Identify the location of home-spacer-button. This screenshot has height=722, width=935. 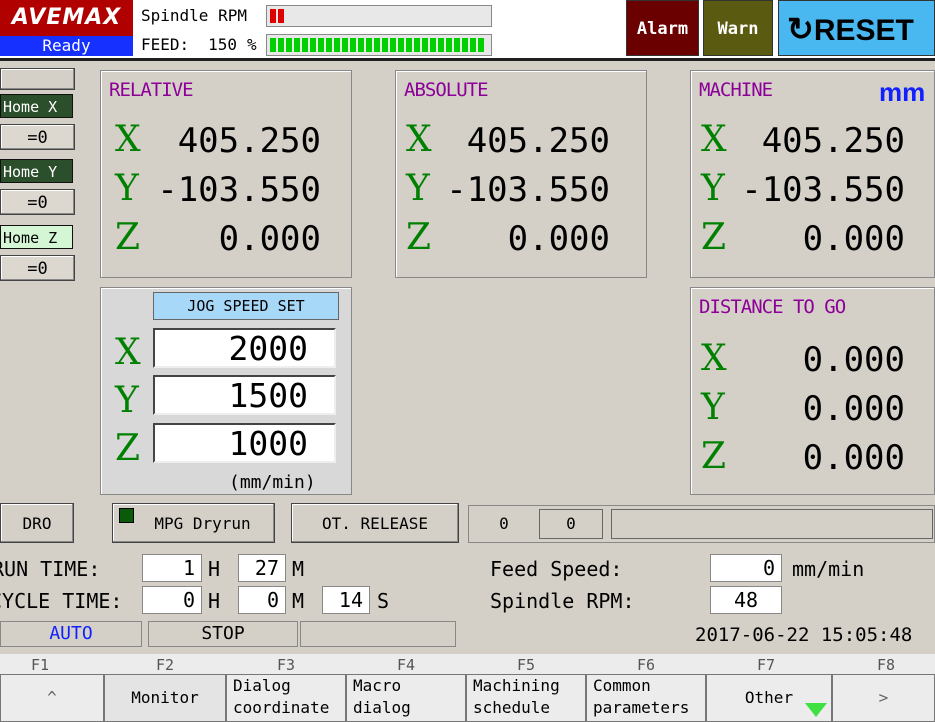
(37, 79).